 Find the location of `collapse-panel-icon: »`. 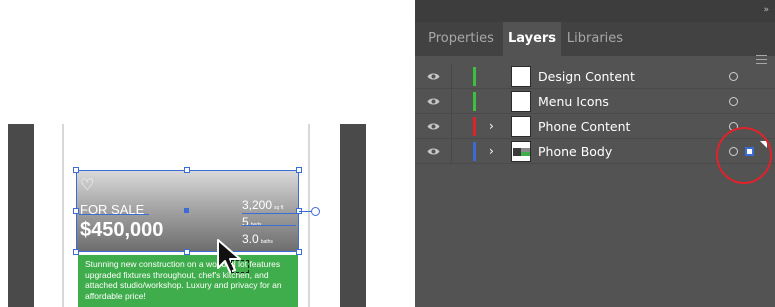

collapse-panel-icon: » is located at coordinates (766, 10).